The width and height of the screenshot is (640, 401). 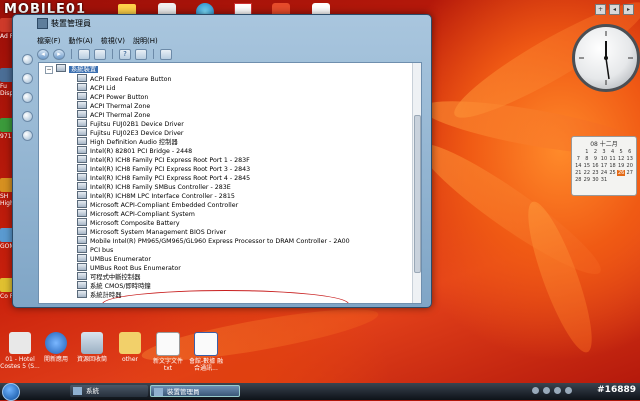 What do you see at coordinates (606, 58) in the screenshot?
I see `clock-gadget` at bounding box center [606, 58].